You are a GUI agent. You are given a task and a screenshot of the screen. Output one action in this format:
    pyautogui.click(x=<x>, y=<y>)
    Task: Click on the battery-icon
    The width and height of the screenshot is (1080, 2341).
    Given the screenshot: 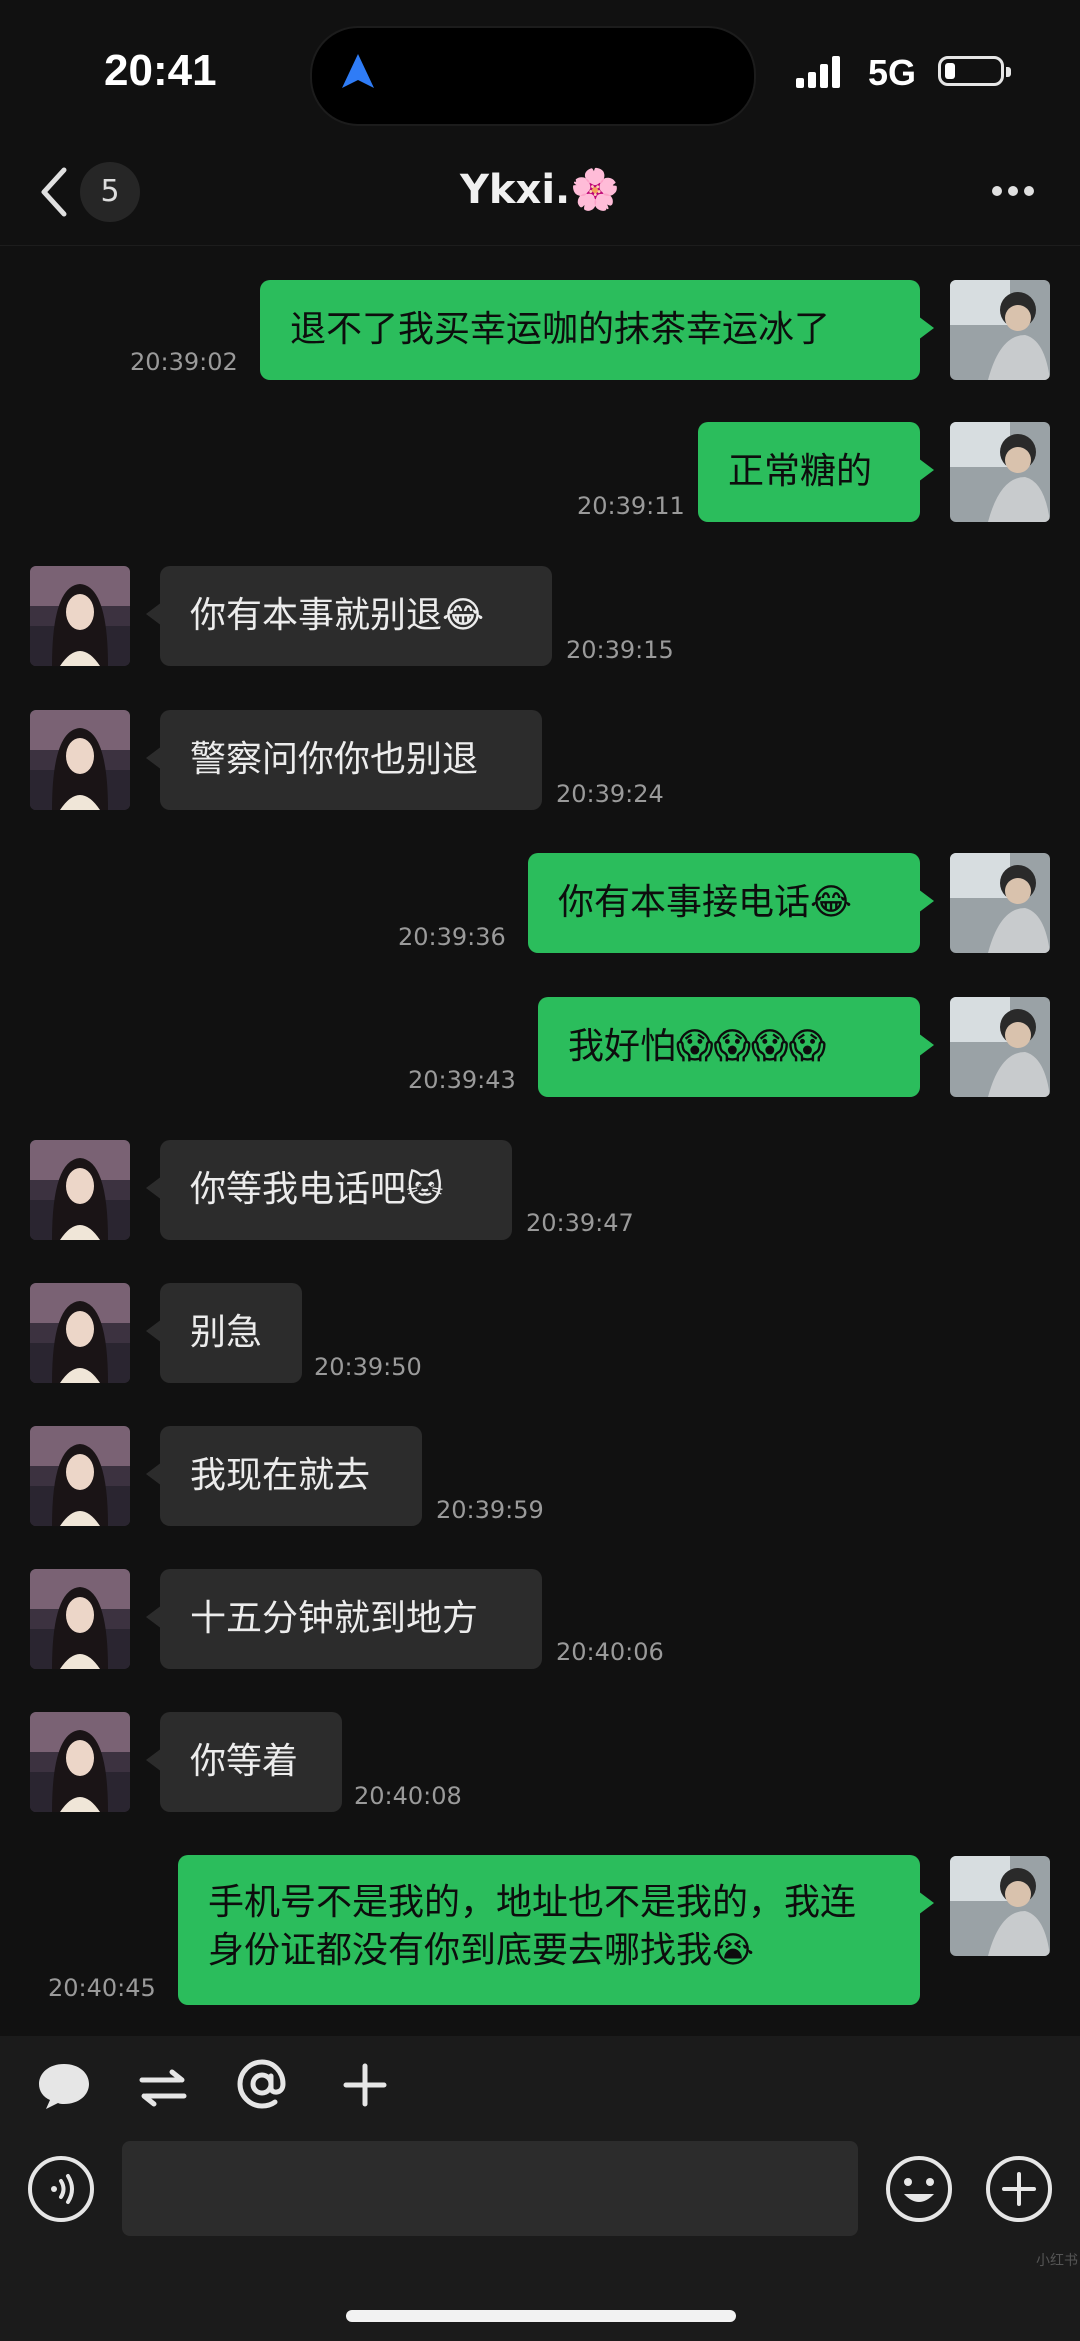 What is the action you would take?
    pyautogui.click(x=974, y=71)
    